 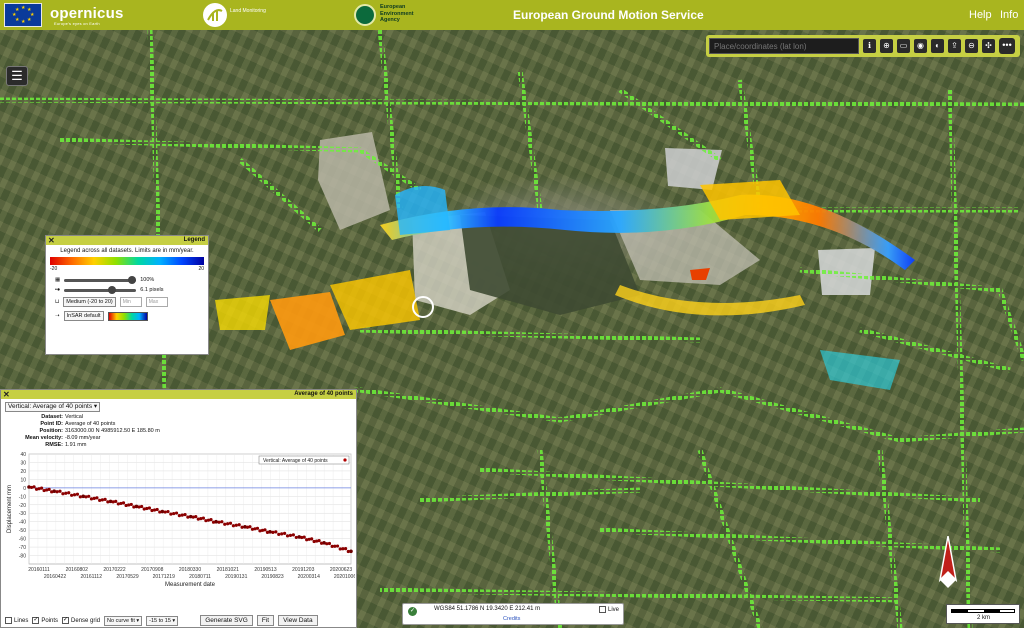 I want to click on timeseries-dropdown: Vertical: Average of 40 points ▾, so click(x=53, y=407).